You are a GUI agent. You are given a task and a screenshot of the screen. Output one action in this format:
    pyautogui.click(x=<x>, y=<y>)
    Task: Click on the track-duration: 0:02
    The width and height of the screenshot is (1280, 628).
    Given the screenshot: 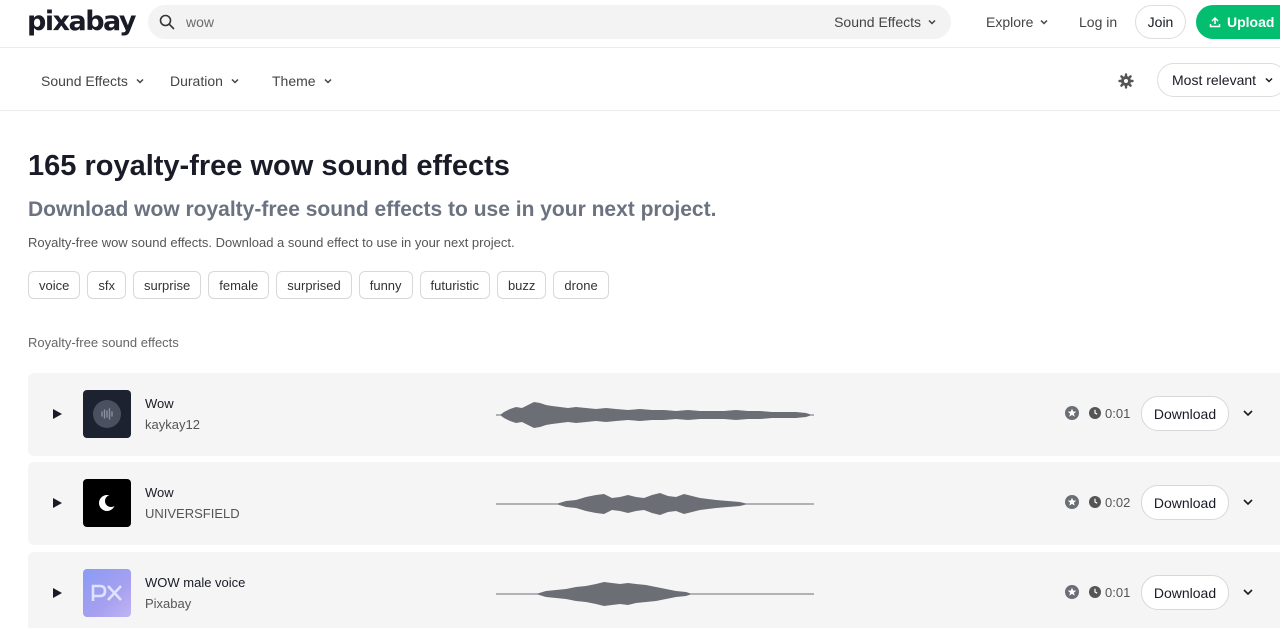 What is the action you would take?
    pyautogui.click(x=1118, y=502)
    